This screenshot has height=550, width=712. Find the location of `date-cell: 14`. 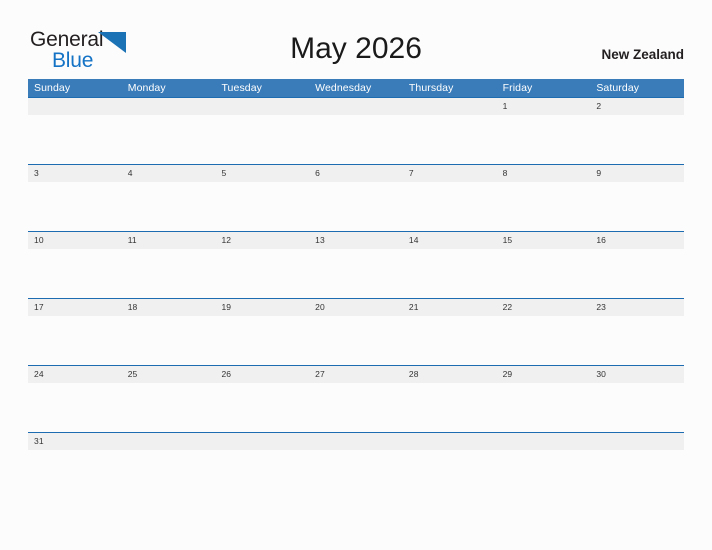

date-cell: 14 is located at coordinates (450, 240).